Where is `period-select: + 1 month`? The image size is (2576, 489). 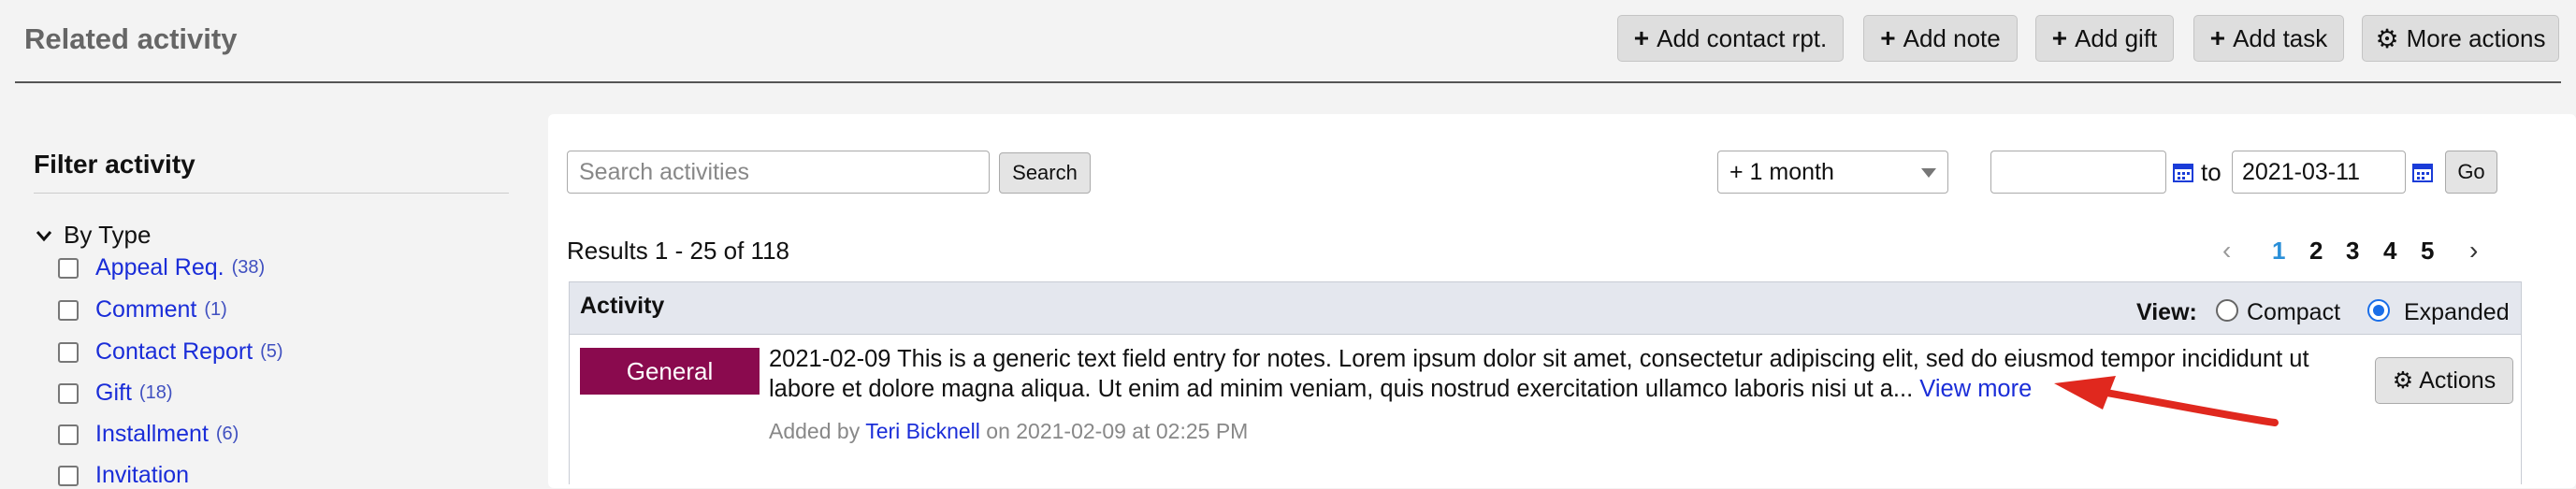 period-select: + 1 month is located at coordinates (1832, 172).